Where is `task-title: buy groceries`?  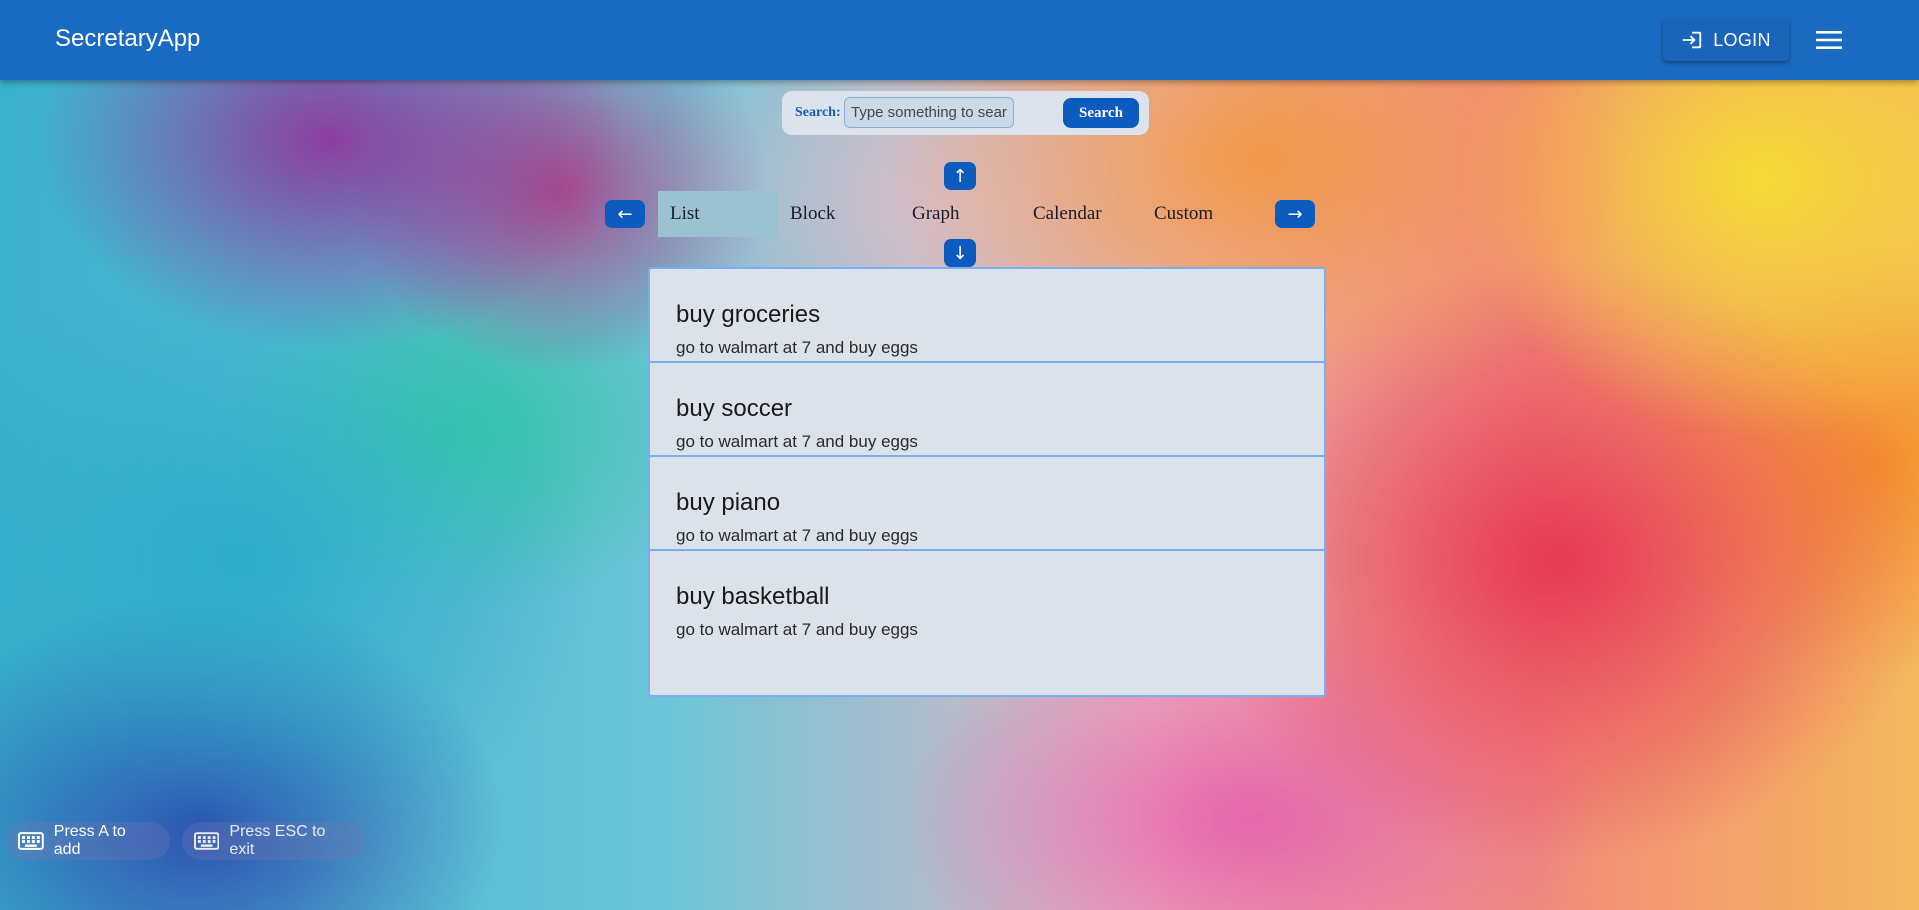
task-title: buy groceries is located at coordinates (748, 314).